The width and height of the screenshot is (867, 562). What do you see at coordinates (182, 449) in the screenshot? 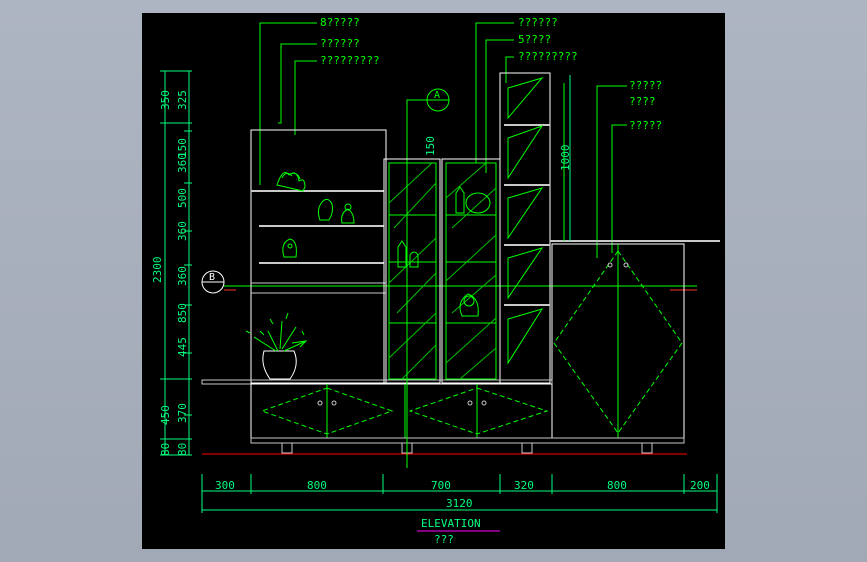
I see `dim-vertical-inner-10: 80` at bounding box center [182, 449].